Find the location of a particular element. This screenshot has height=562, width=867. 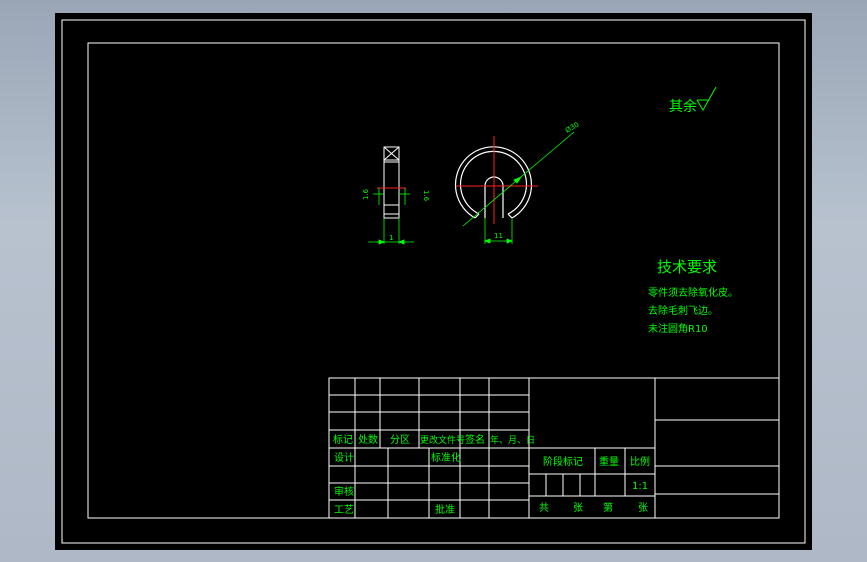

label-process: 工艺 is located at coordinates (344, 510).